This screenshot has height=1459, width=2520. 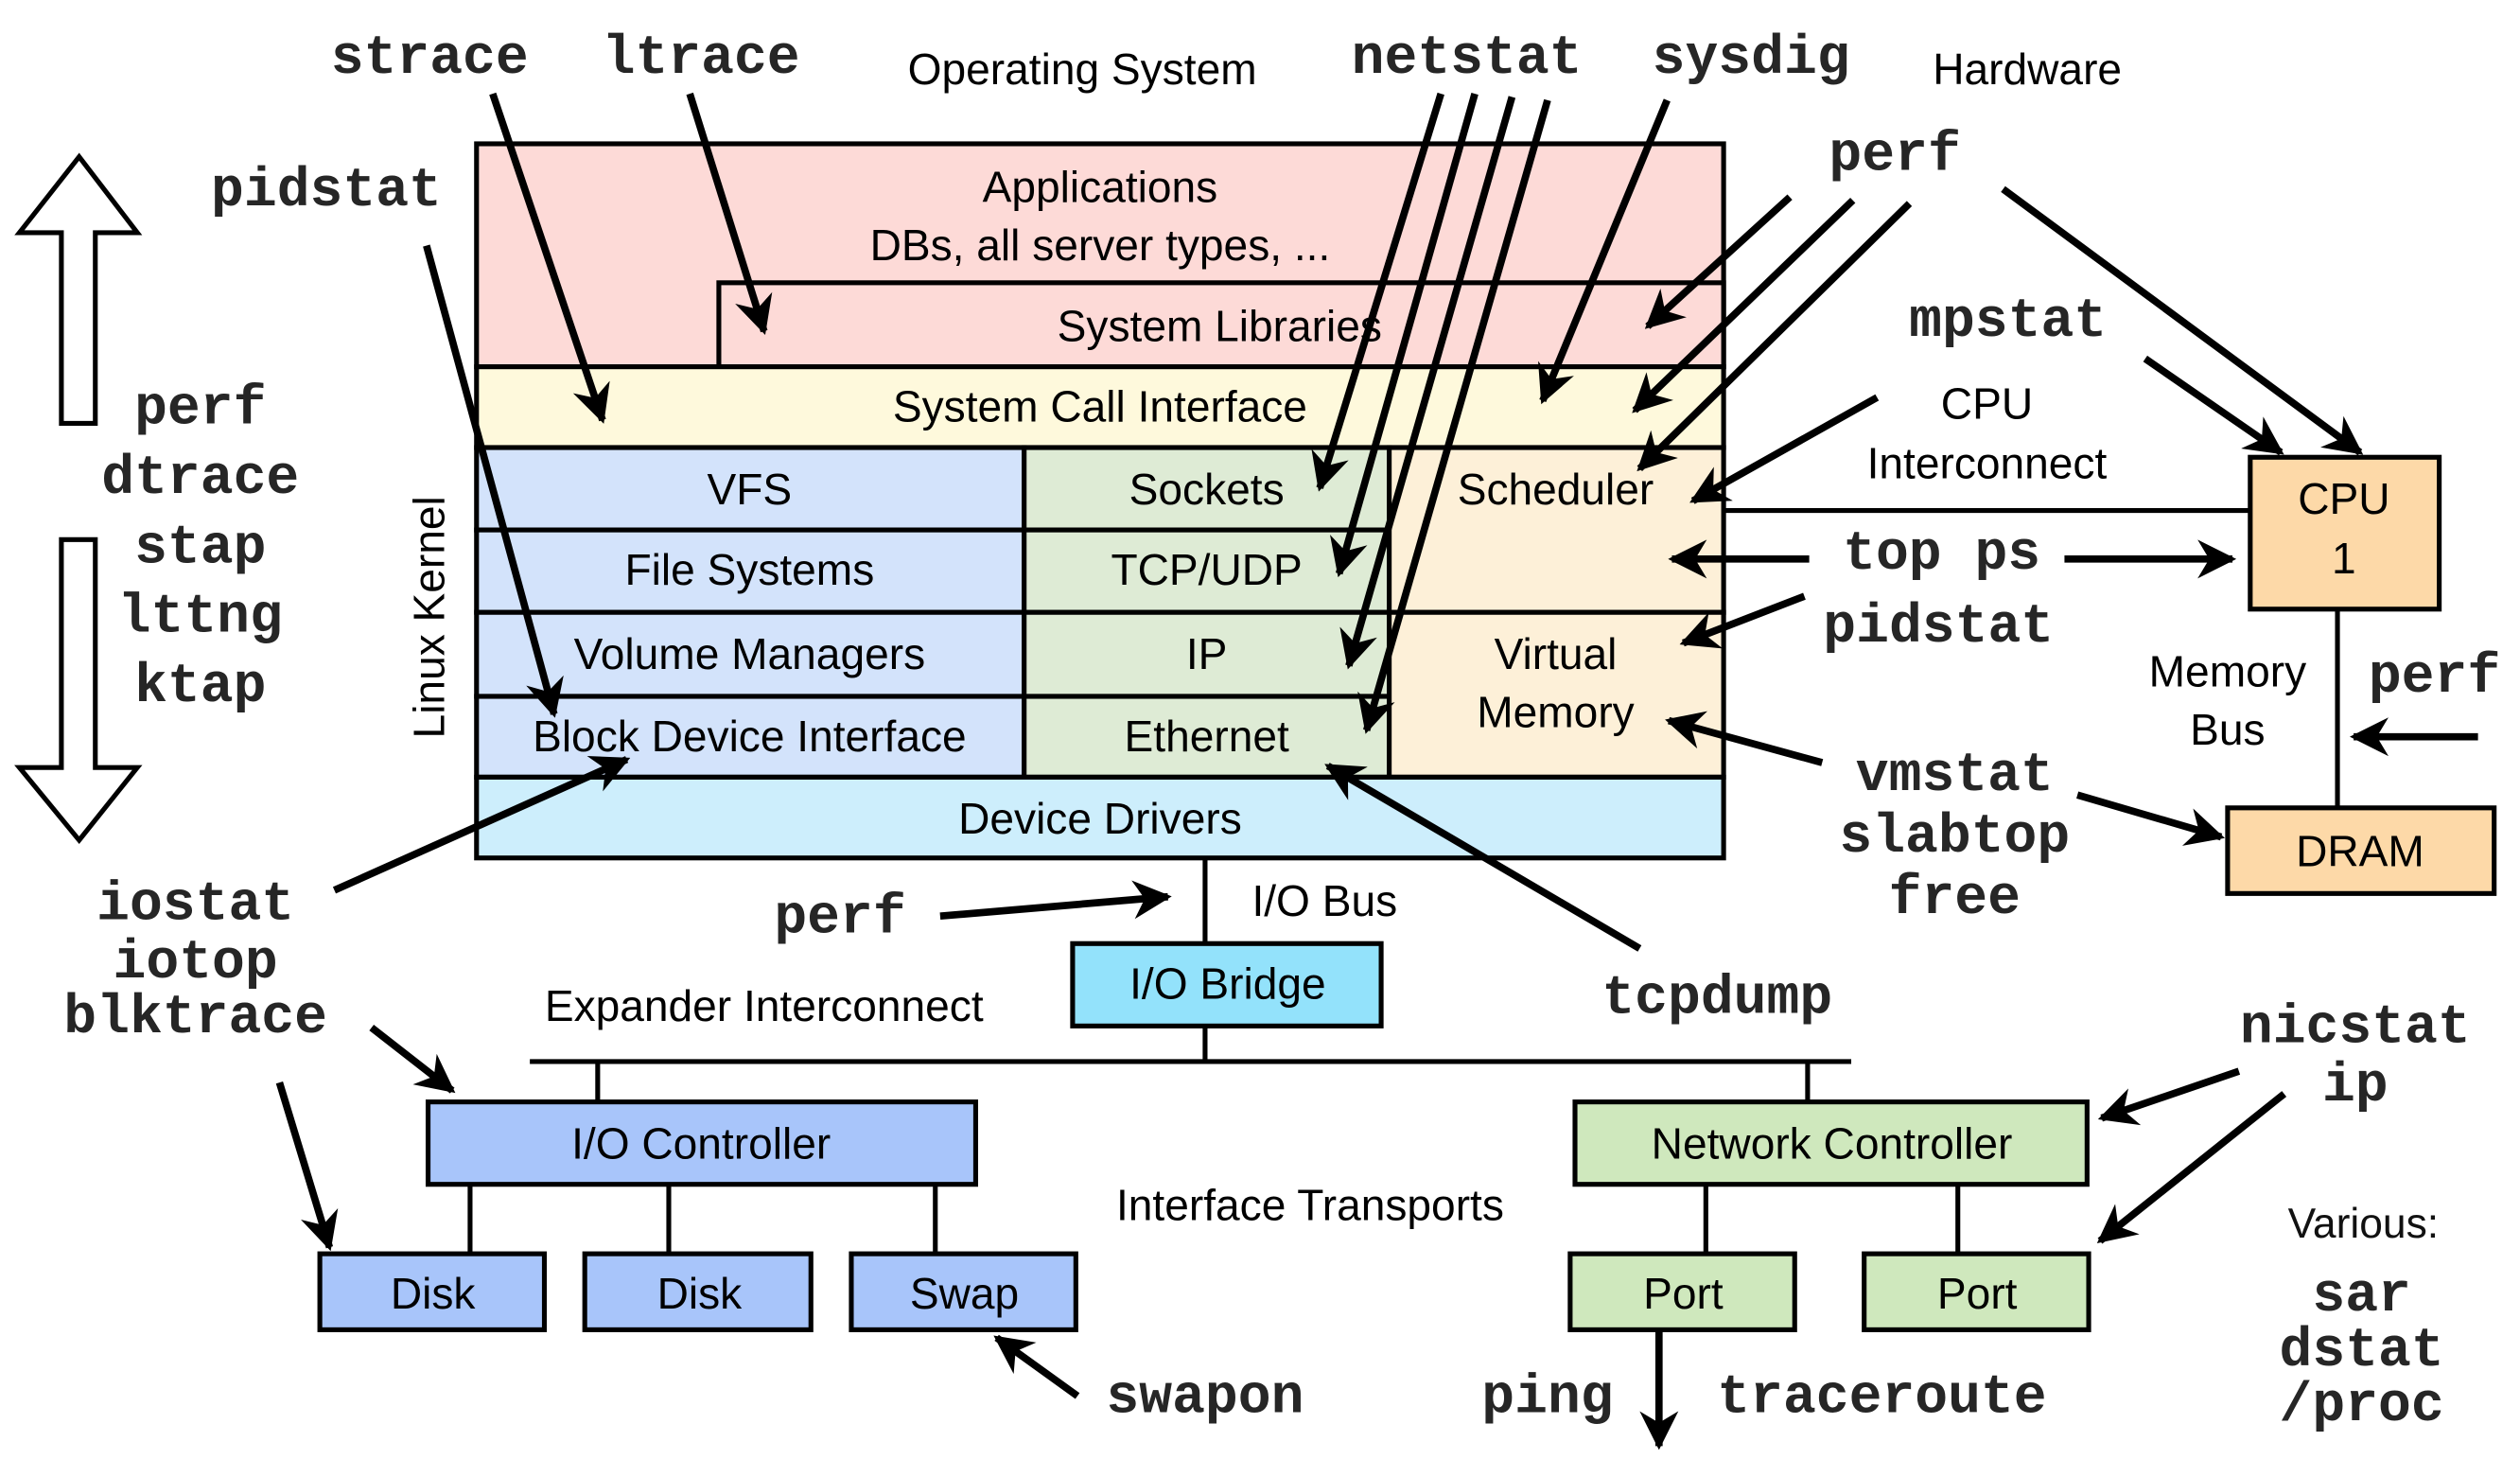 What do you see at coordinates (1716, 999) in the screenshot?
I see `tool-tcpdump: tcpdump` at bounding box center [1716, 999].